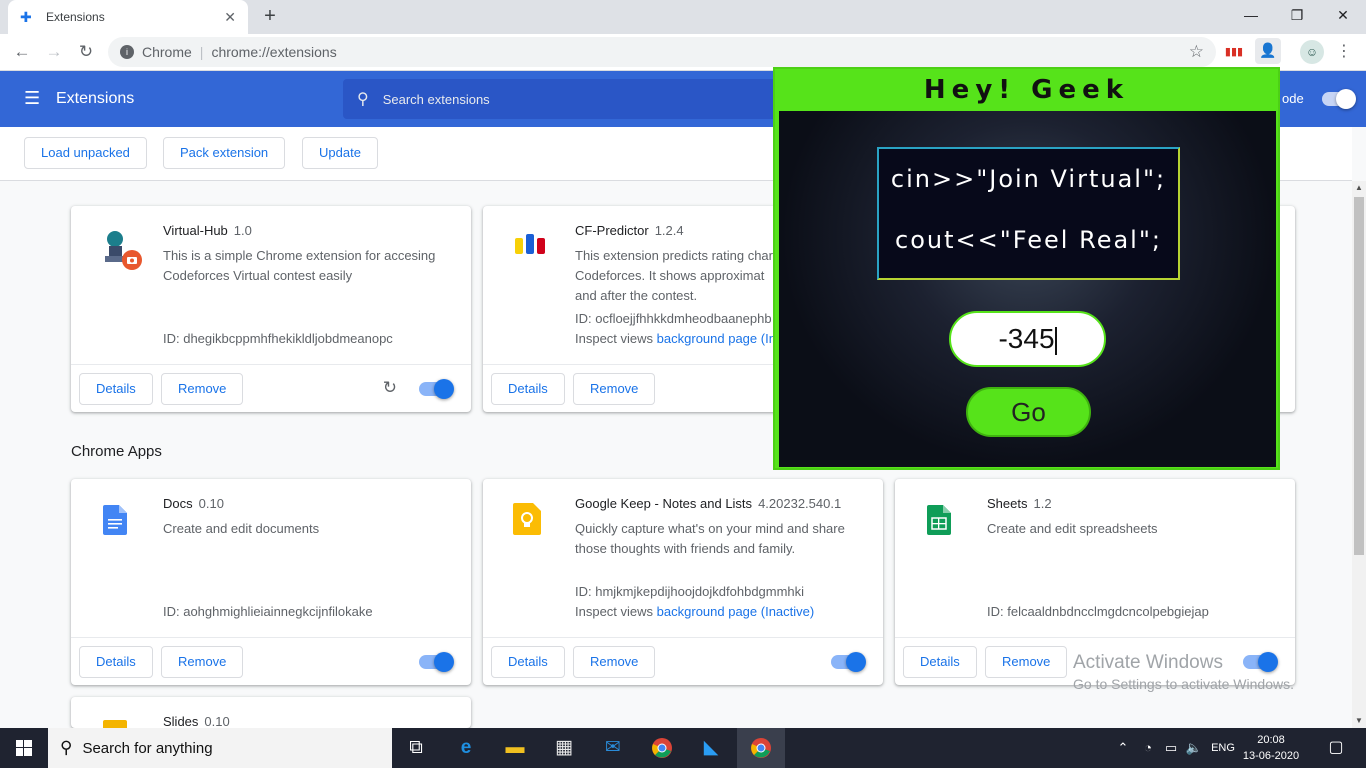 This screenshot has height=768, width=1366. I want to click on app-description: Create and edit documents, so click(241, 528).